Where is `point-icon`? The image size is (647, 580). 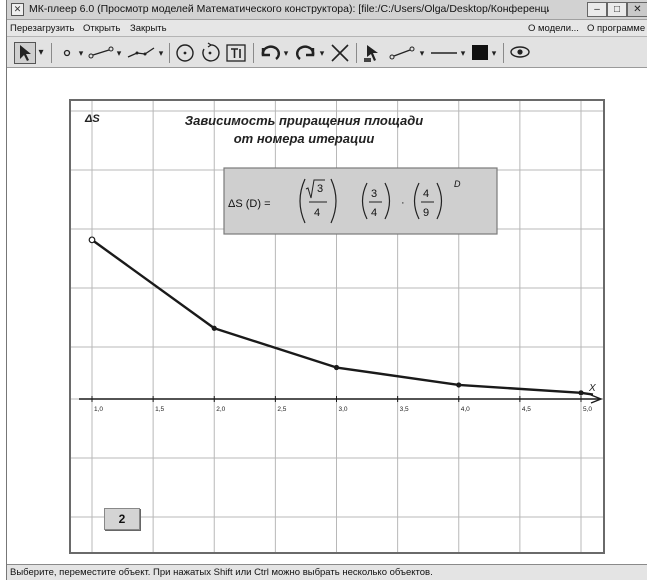 point-icon is located at coordinates (67, 53).